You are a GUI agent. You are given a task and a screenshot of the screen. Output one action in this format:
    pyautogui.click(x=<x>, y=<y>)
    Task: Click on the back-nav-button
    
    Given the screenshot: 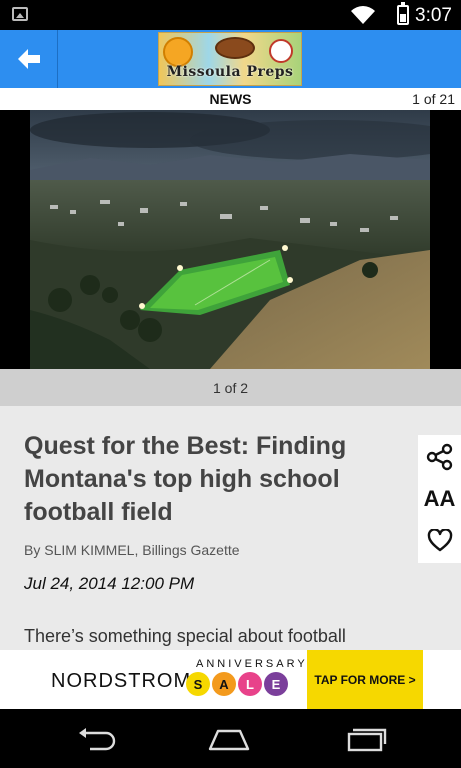 What is the action you would take?
    pyautogui.click(x=97, y=739)
    